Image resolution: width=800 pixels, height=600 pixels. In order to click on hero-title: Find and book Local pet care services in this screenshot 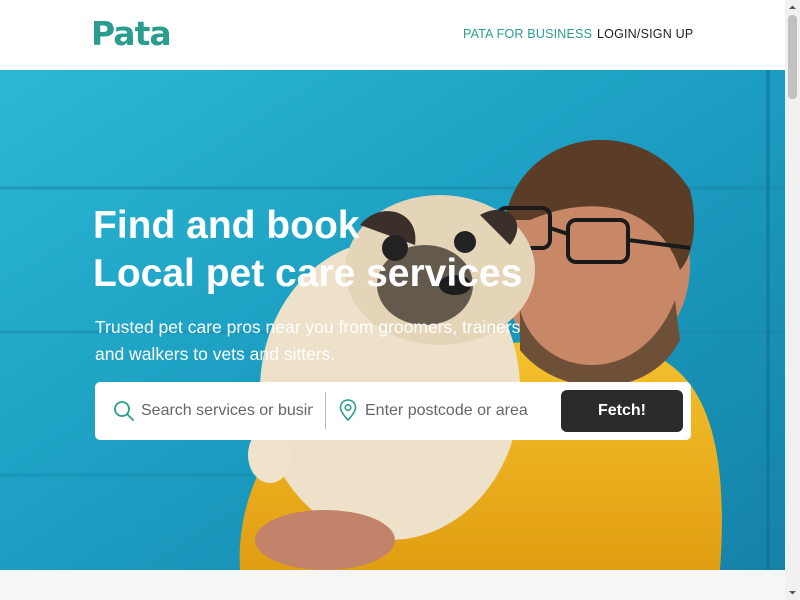, I will do `click(307, 250)`.